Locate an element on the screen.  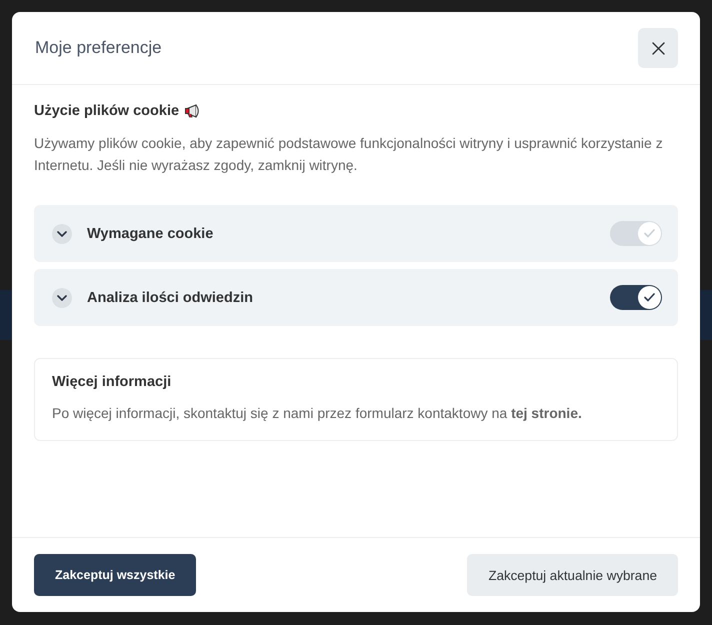
close-icon is located at coordinates (658, 48).